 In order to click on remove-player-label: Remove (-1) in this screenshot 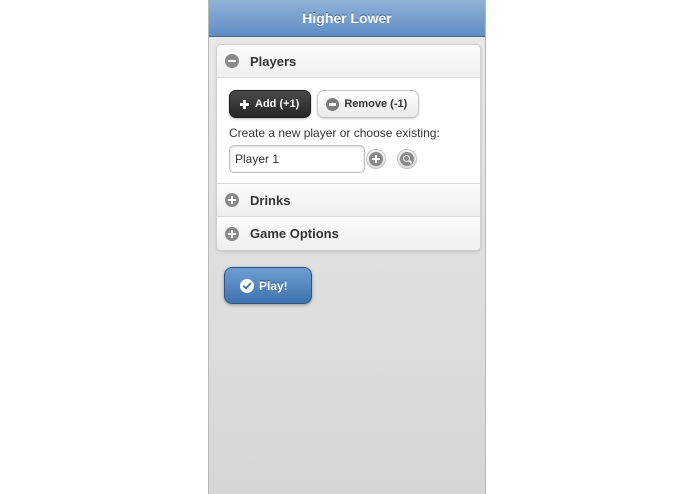, I will do `click(376, 104)`.